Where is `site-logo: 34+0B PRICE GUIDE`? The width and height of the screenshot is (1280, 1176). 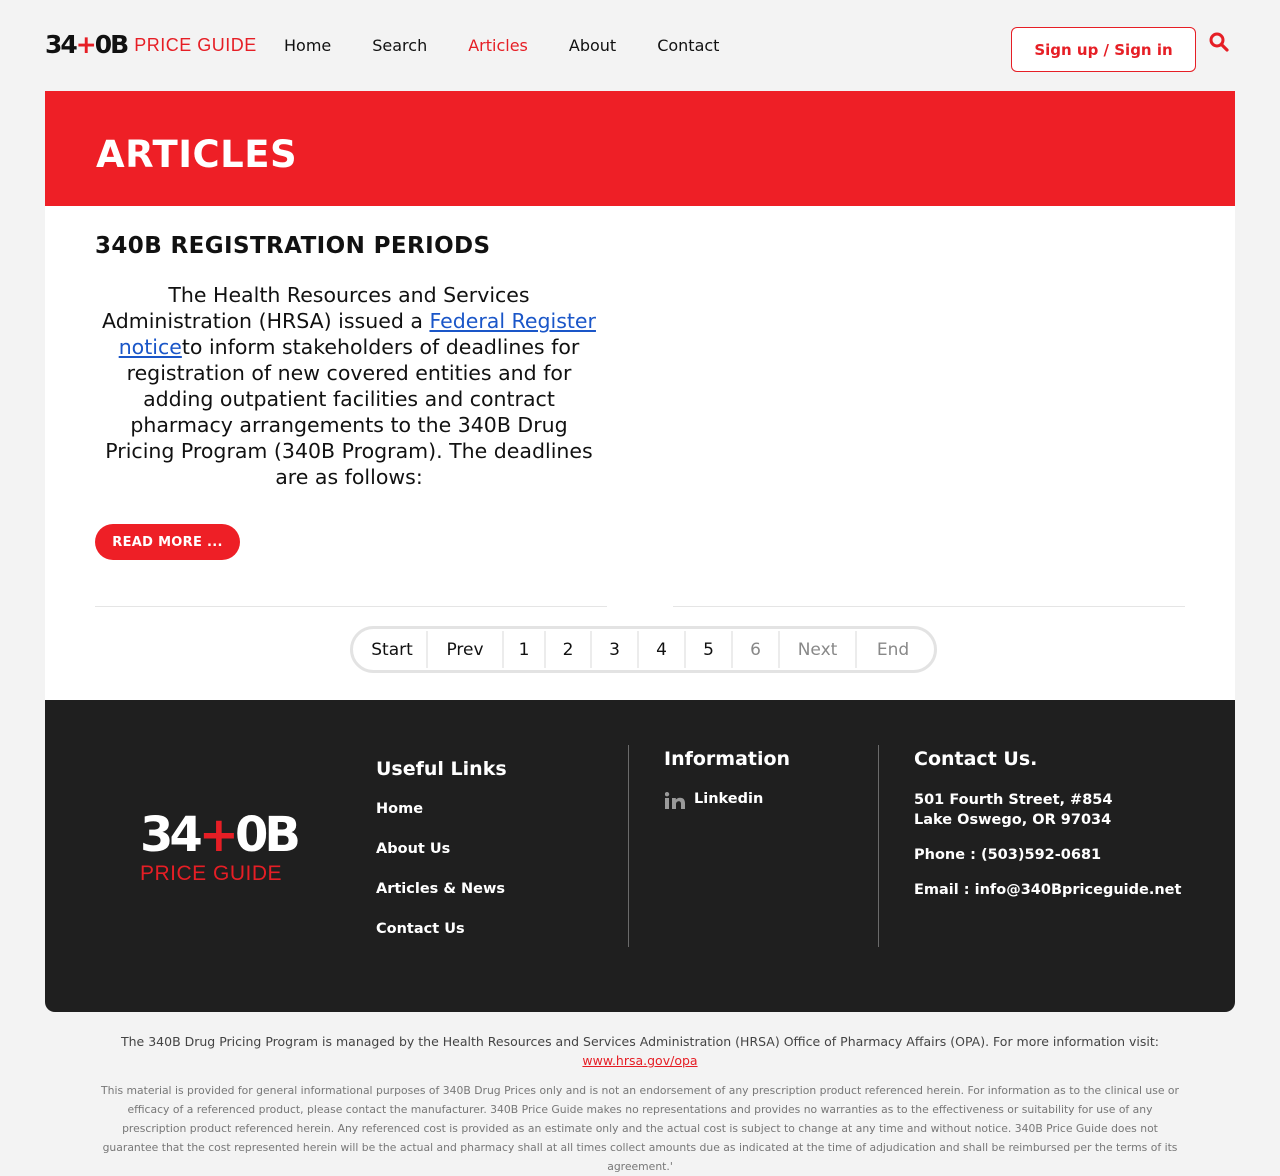 site-logo: 34+0B PRICE GUIDE is located at coordinates (151, 45).